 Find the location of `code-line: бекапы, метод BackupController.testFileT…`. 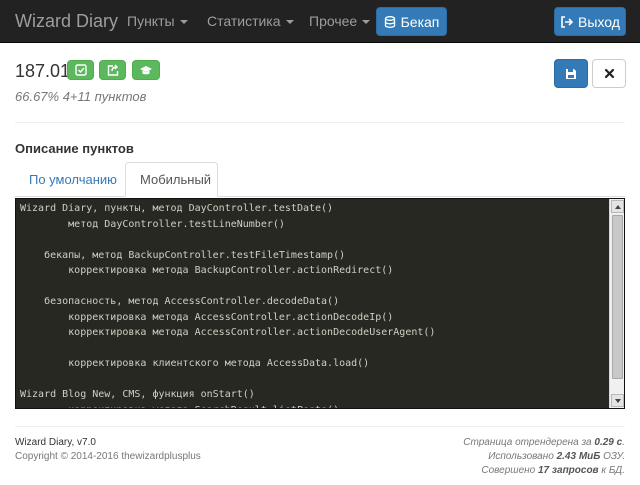

code-line: бекапы, метод BackupController.testFileT… is located at coordinates (183, 255).